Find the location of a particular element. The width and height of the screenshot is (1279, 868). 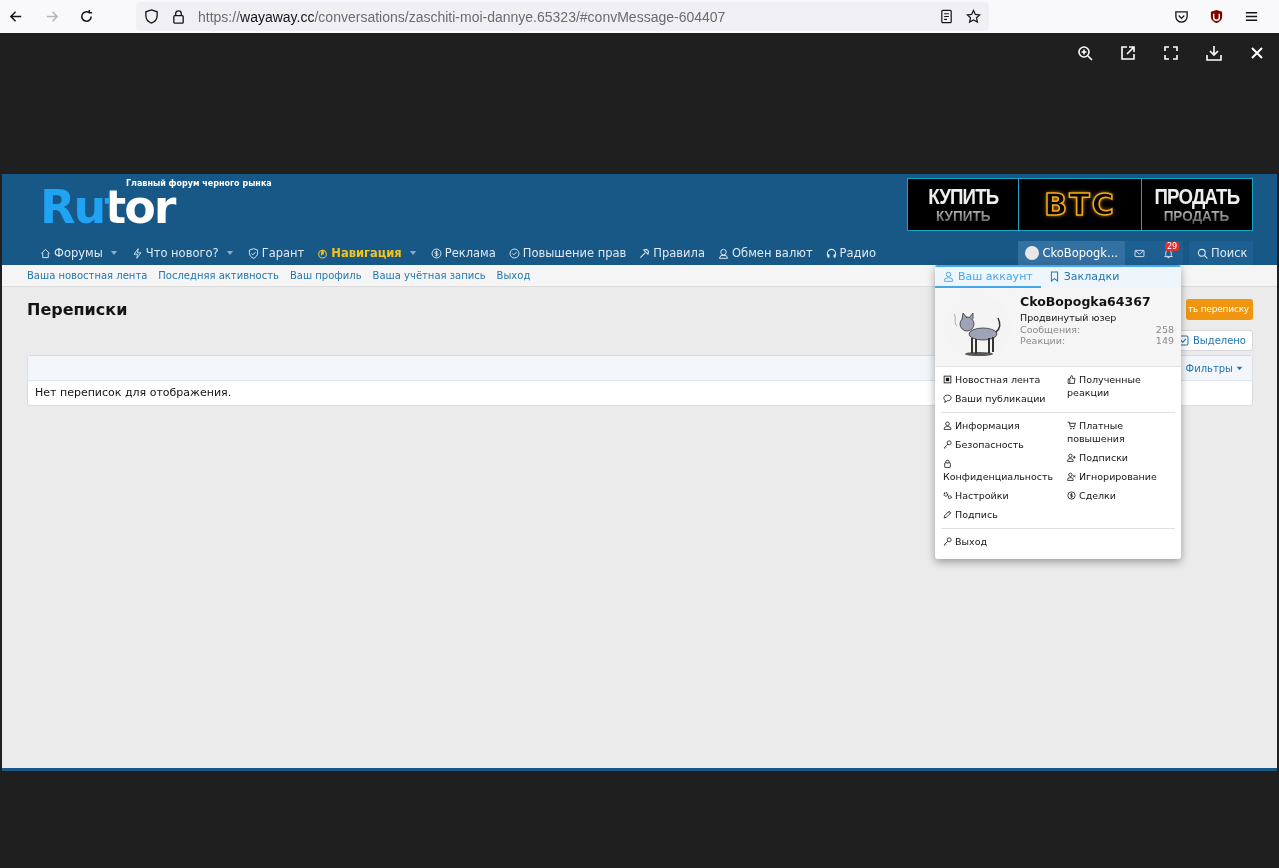

site-tagline: Главный форум черного рынка is located at coordinates (199, 183).